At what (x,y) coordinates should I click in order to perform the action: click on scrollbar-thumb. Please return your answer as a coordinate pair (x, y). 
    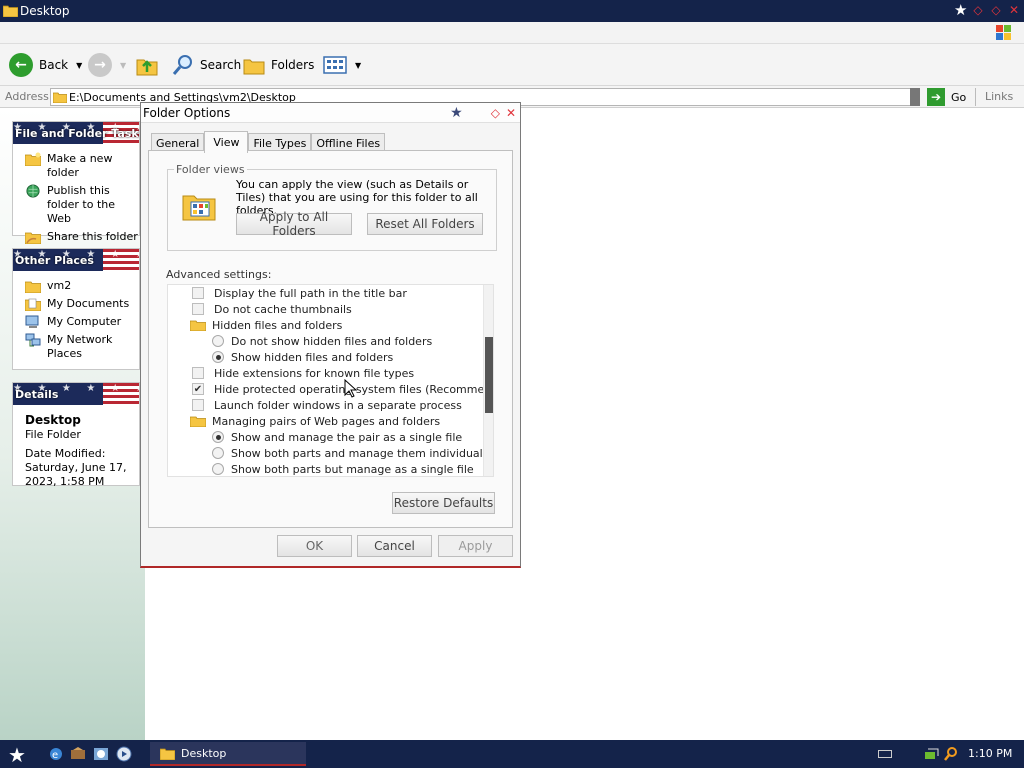
    Looking at the image, I should click on (489, 375).